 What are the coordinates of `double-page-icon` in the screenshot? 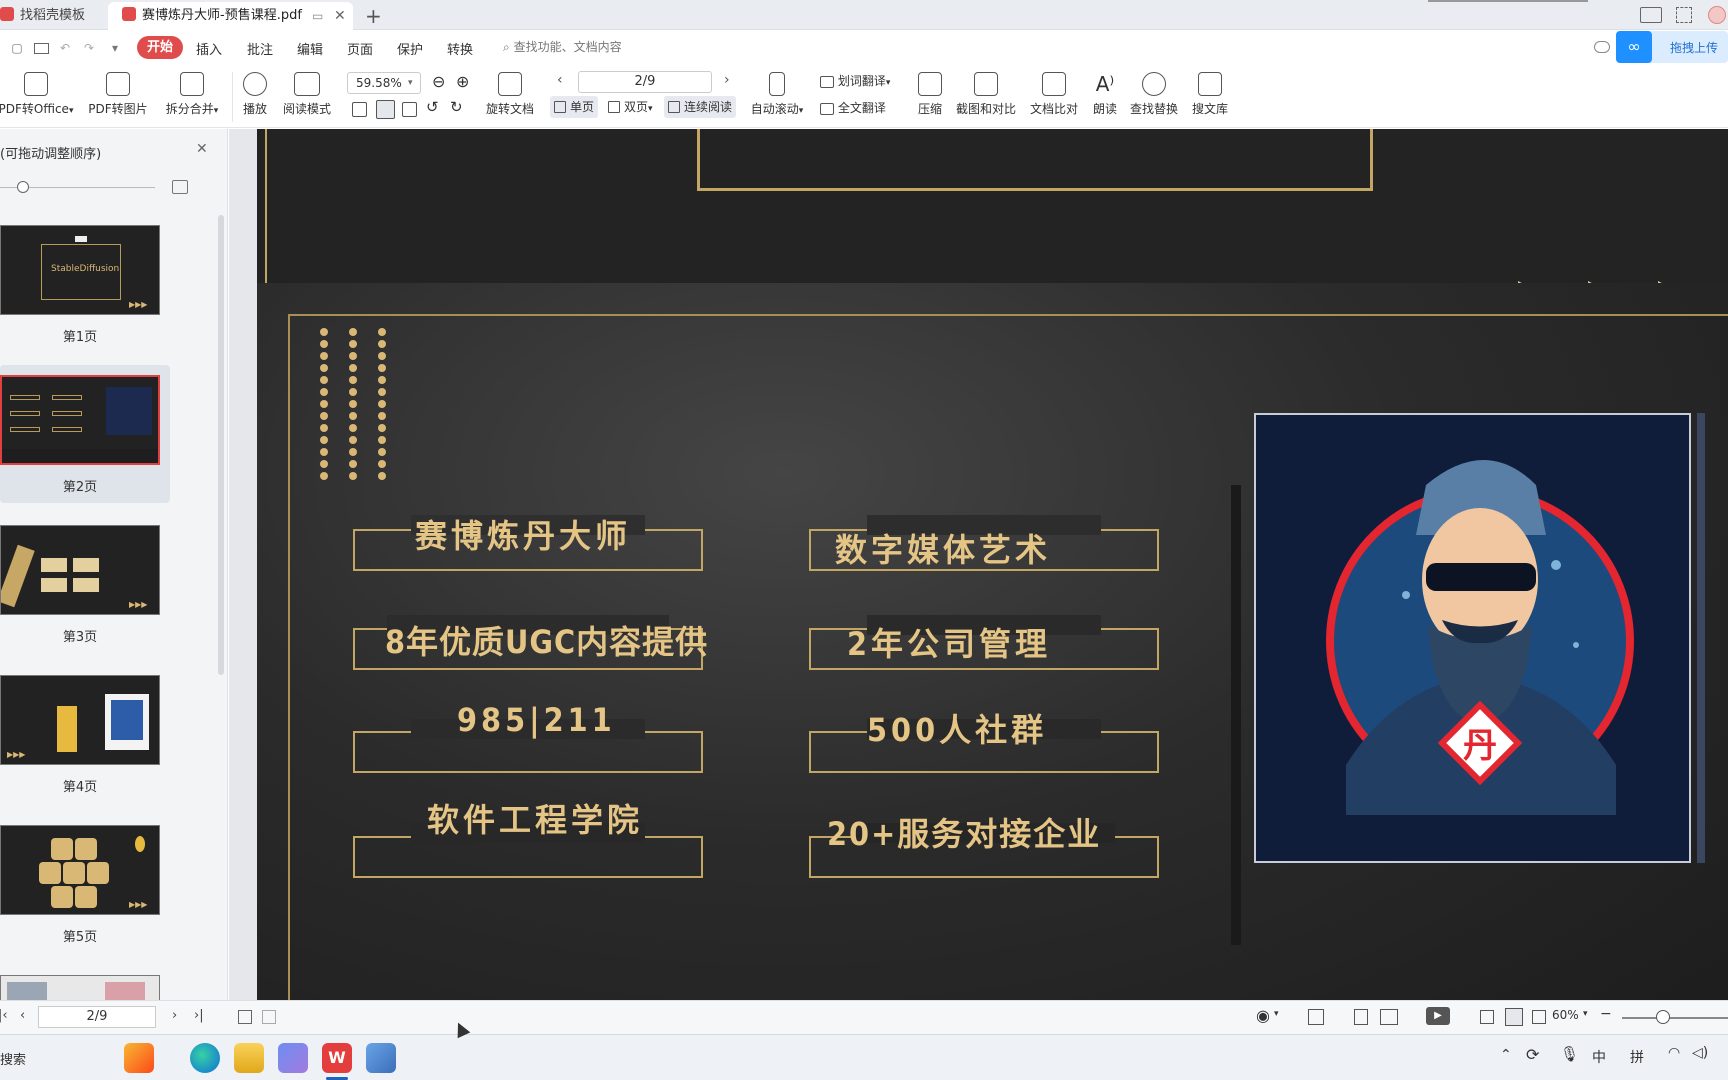 It's located at (1389, 1017).